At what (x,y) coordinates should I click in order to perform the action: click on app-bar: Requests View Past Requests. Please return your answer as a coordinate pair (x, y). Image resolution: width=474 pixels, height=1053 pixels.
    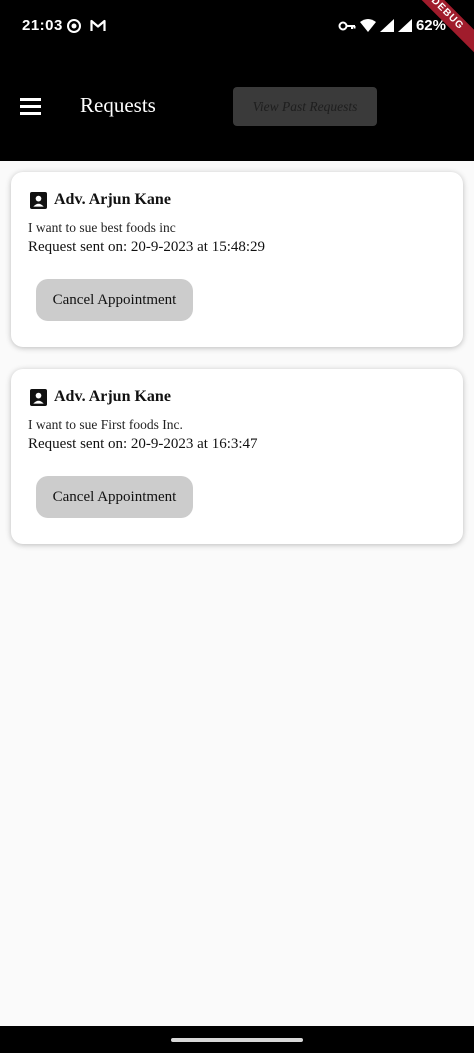
    Looking at the image, I should click on (237, 108).